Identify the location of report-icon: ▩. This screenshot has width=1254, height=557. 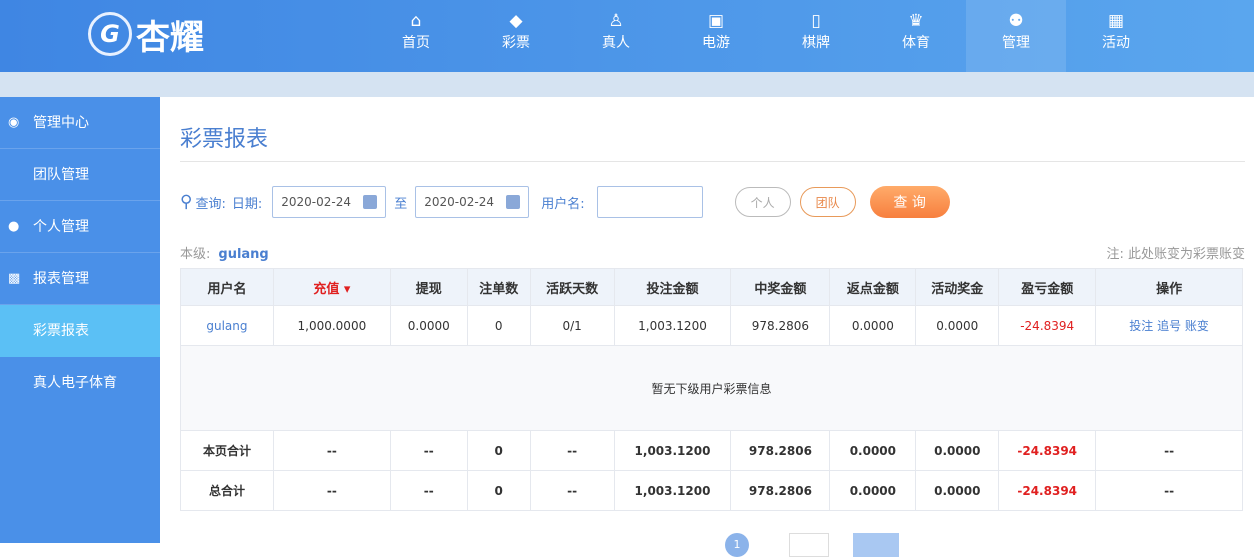
(14, 278).